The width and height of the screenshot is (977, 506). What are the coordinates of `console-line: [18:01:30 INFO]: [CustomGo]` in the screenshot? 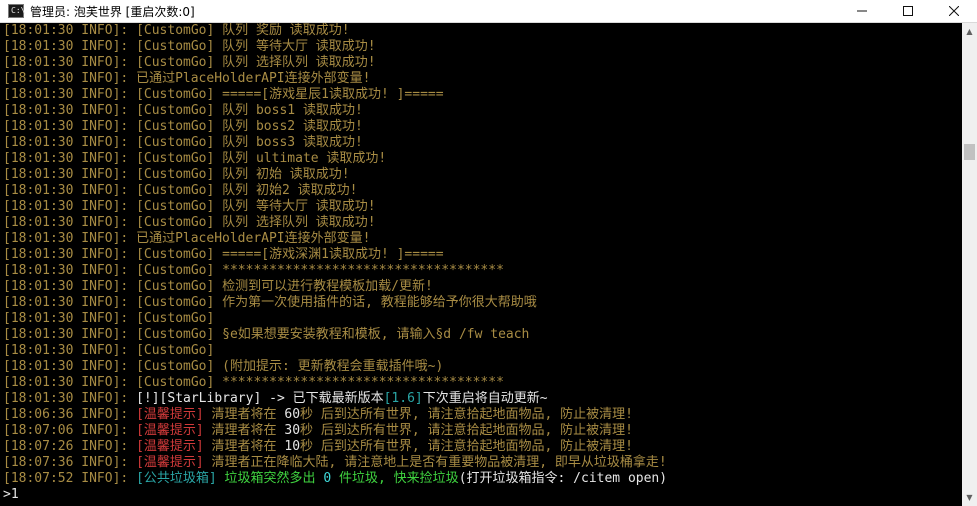 It's located at (482, 319).